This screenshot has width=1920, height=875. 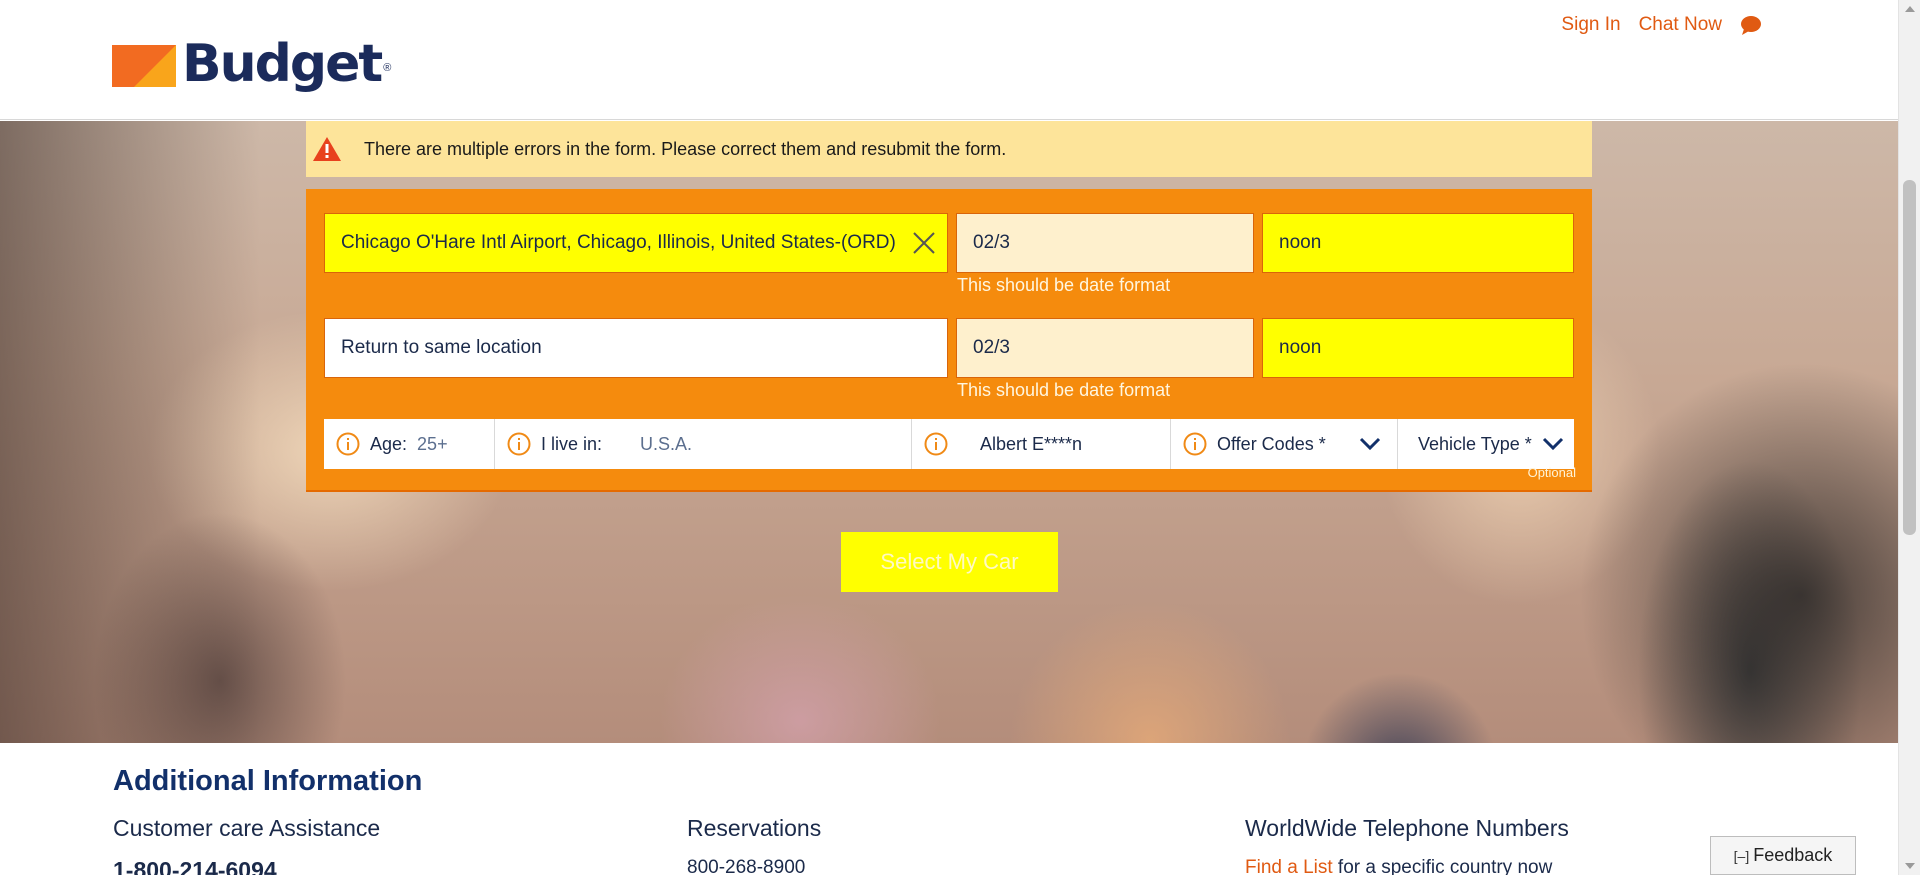 I want to click on collapse-bracket-icon: [–], so click(x=1741, y=855).